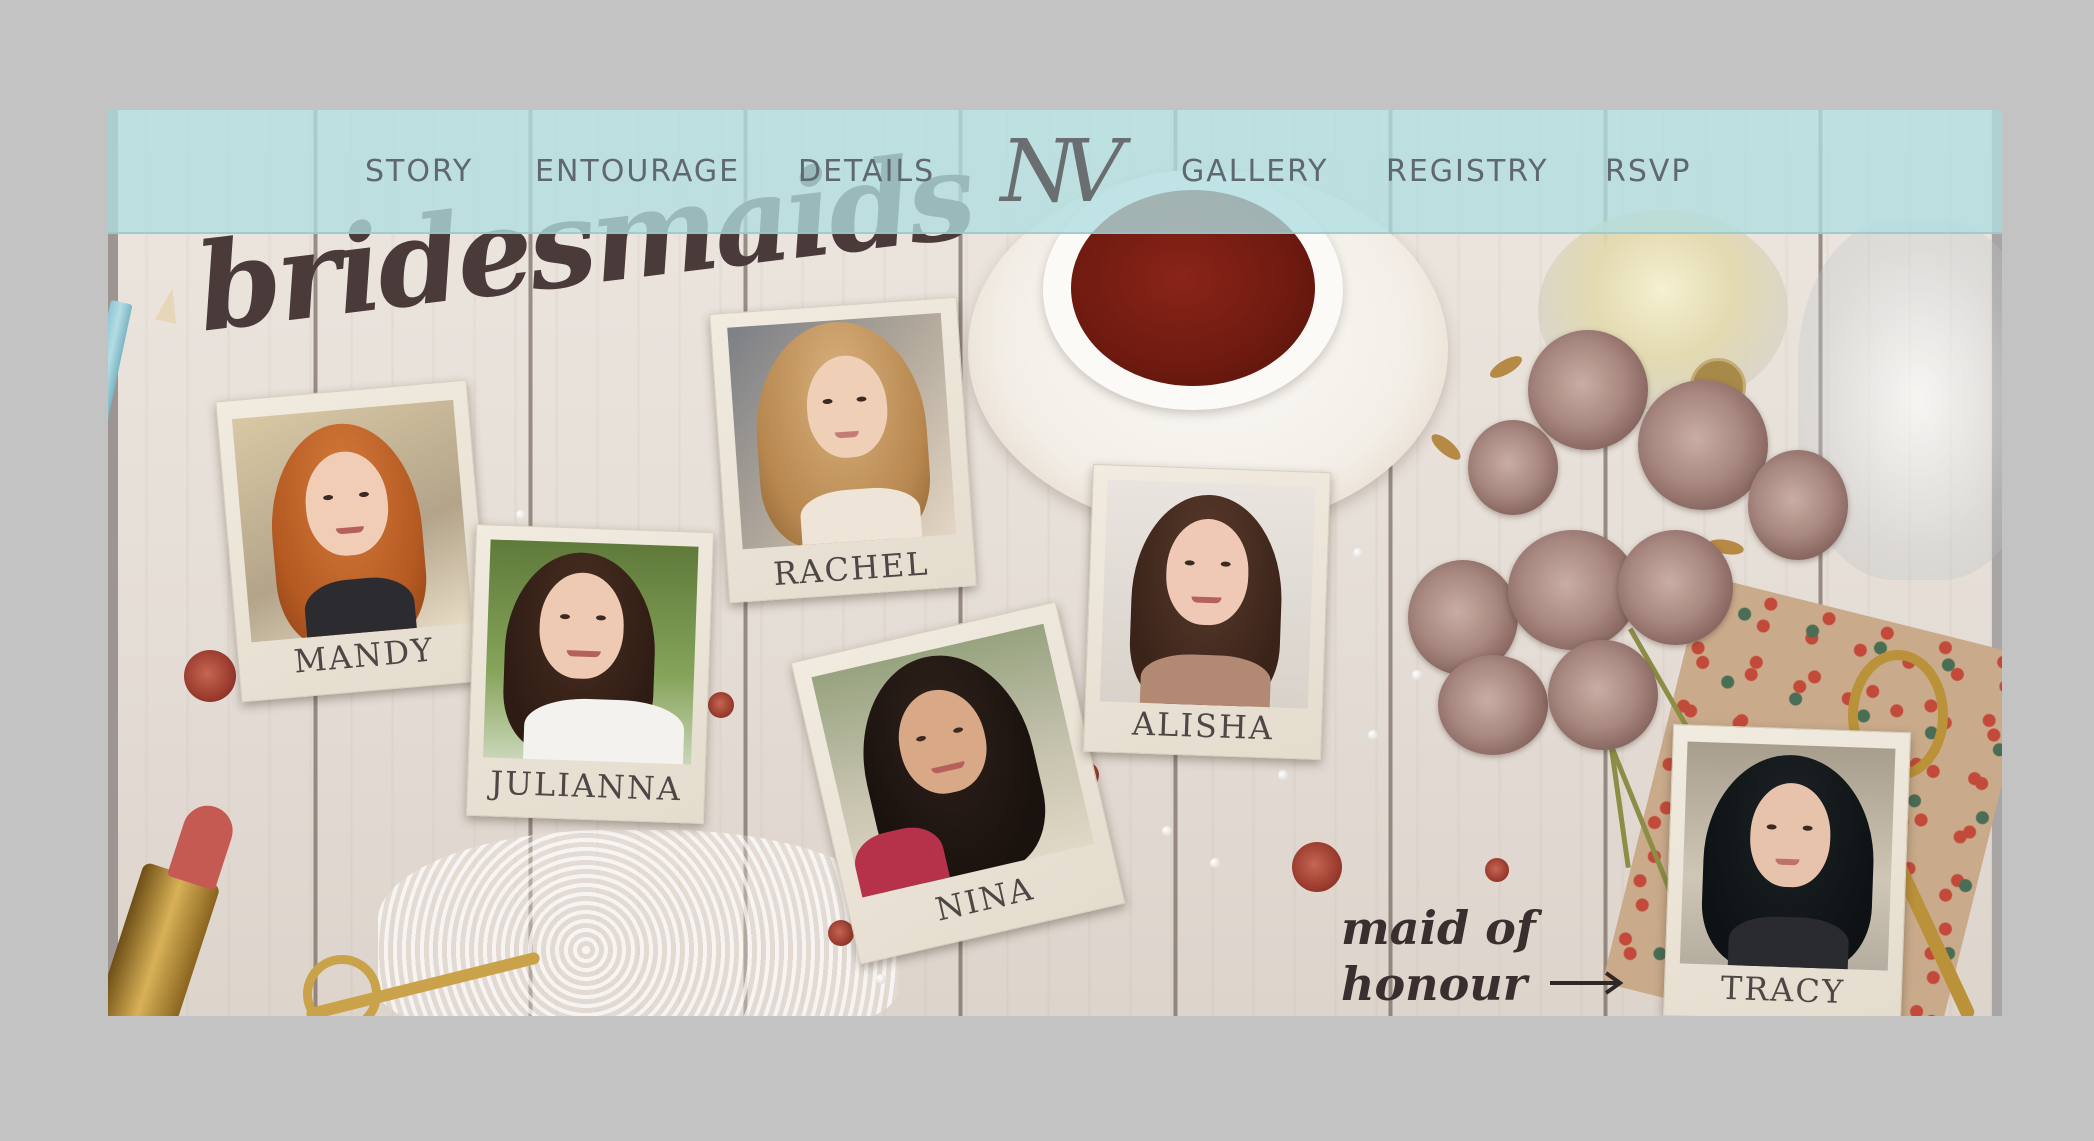  Describe the element at coordinates (419, 172) in the screenshot. I see `nav-item-story: STORY` at that location.